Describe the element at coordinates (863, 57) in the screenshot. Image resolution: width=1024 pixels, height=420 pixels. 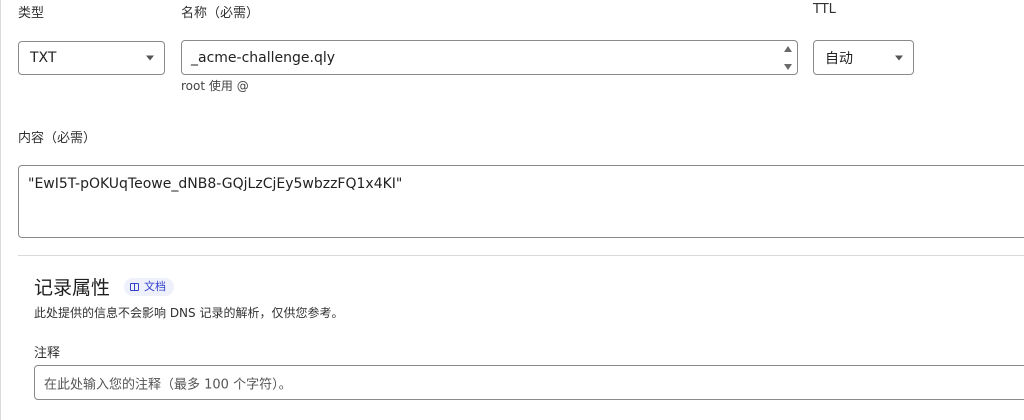
I see `ttl-select: 自动` at that location.